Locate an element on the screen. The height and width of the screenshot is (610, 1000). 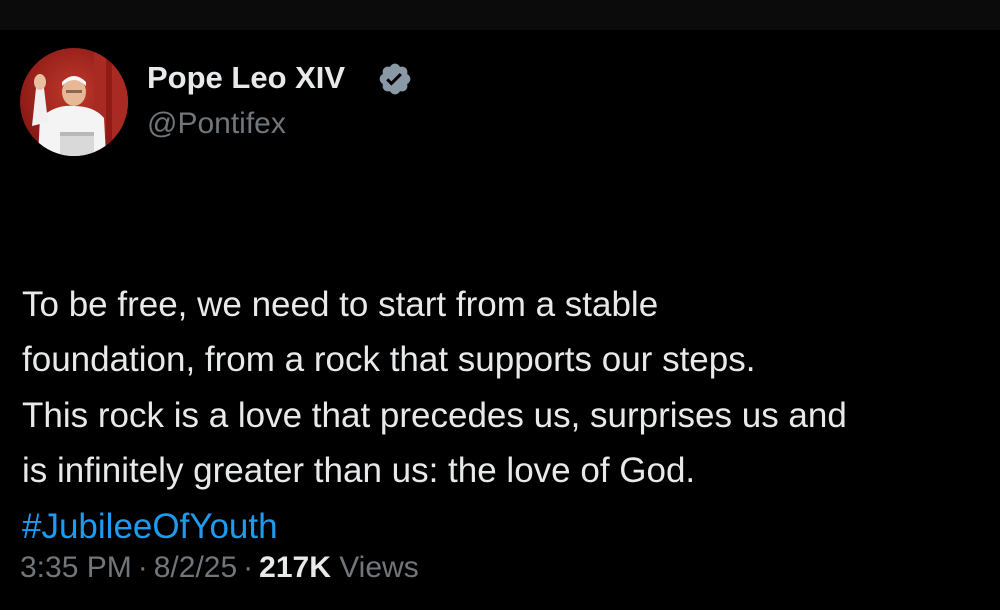
avatar-photo is located at coordinates (74, 102).